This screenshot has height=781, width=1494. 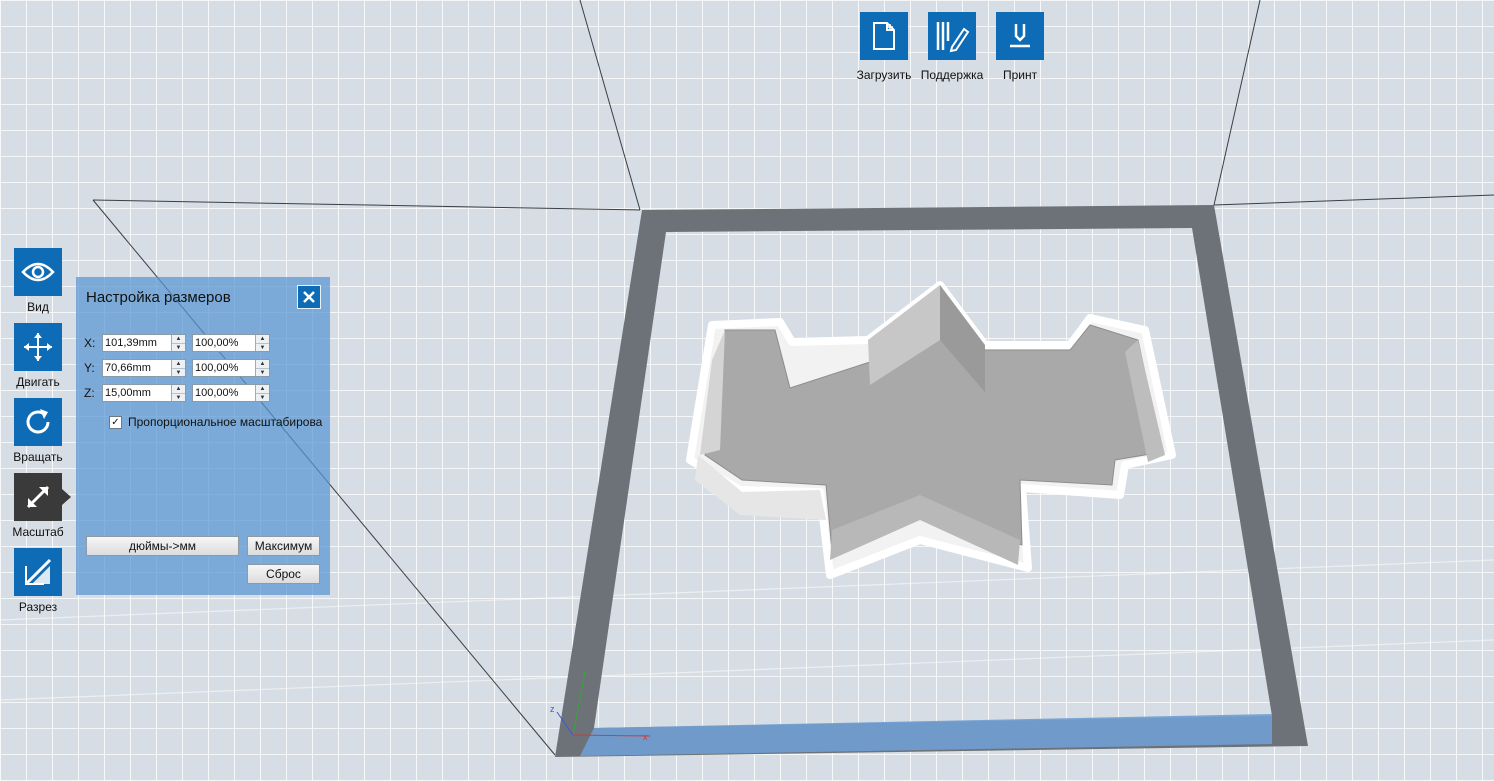 I want to click on svg-text: x, so click(x=645, y=737).